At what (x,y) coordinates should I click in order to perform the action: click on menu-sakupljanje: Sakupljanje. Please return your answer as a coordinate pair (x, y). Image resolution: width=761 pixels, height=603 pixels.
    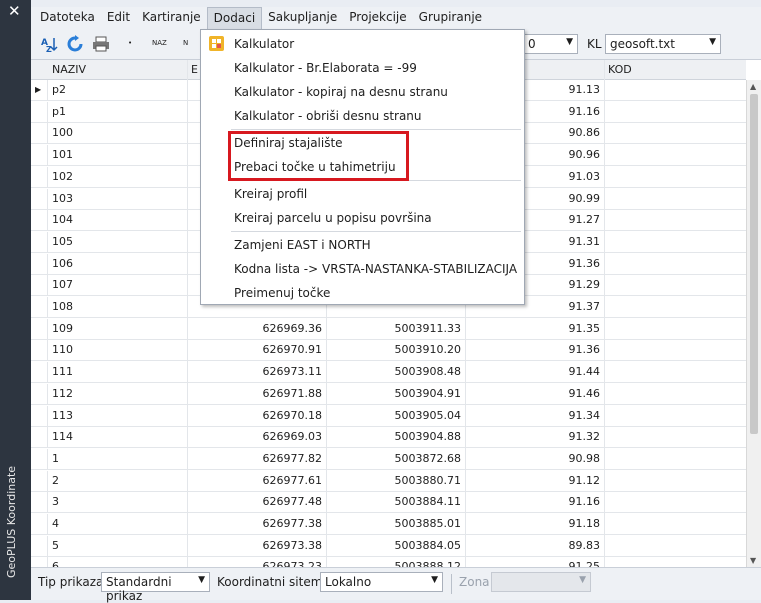
    Looking at the image, I should click on (302, 18).